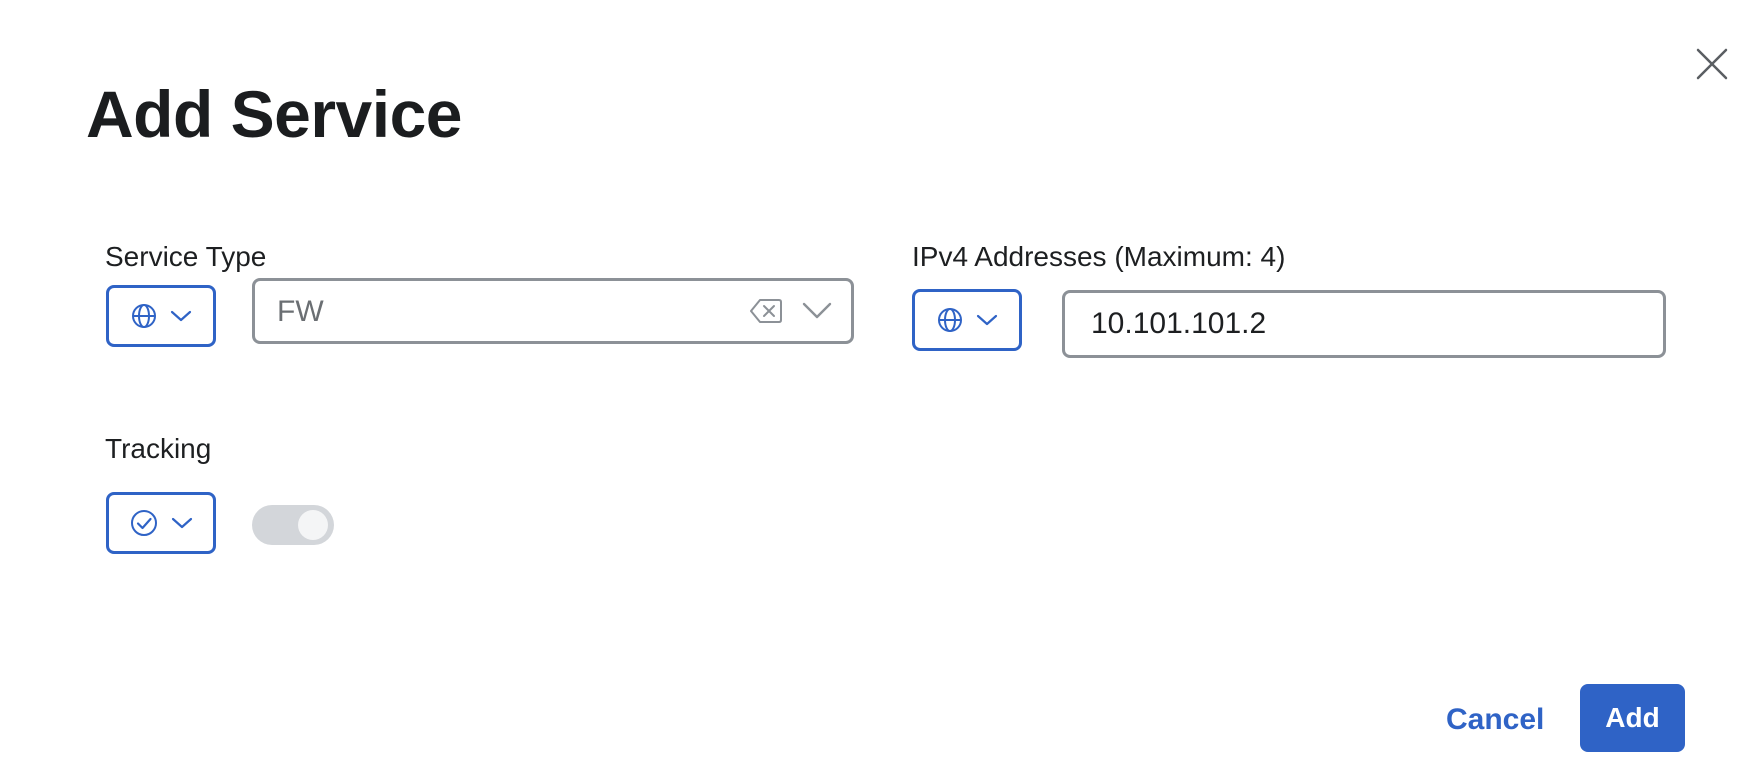 This screenshot has width=1762, height=768. I want to click on service-type-label: Service Type, so click(186, 256).